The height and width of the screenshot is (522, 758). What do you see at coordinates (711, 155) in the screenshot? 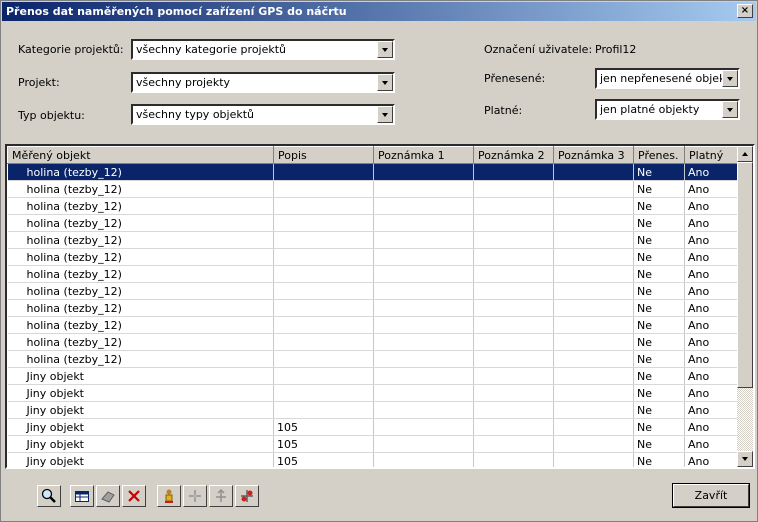
I see `column-header: Platný` at bounding box center [711, 155].